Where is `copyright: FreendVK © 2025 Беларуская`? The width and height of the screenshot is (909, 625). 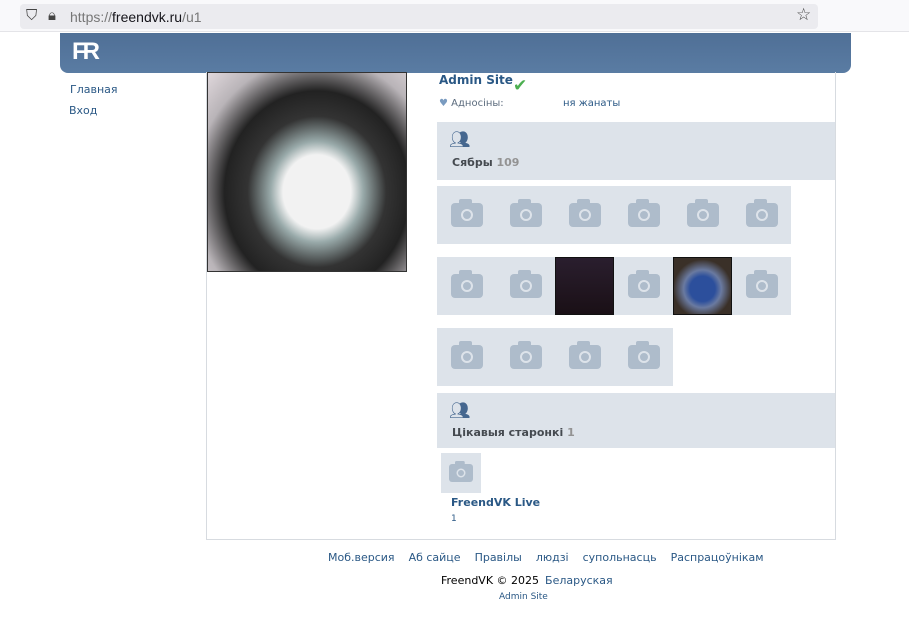
copyright: FreendVK © 2025 Беларуская is located at coordinates (527, 580).